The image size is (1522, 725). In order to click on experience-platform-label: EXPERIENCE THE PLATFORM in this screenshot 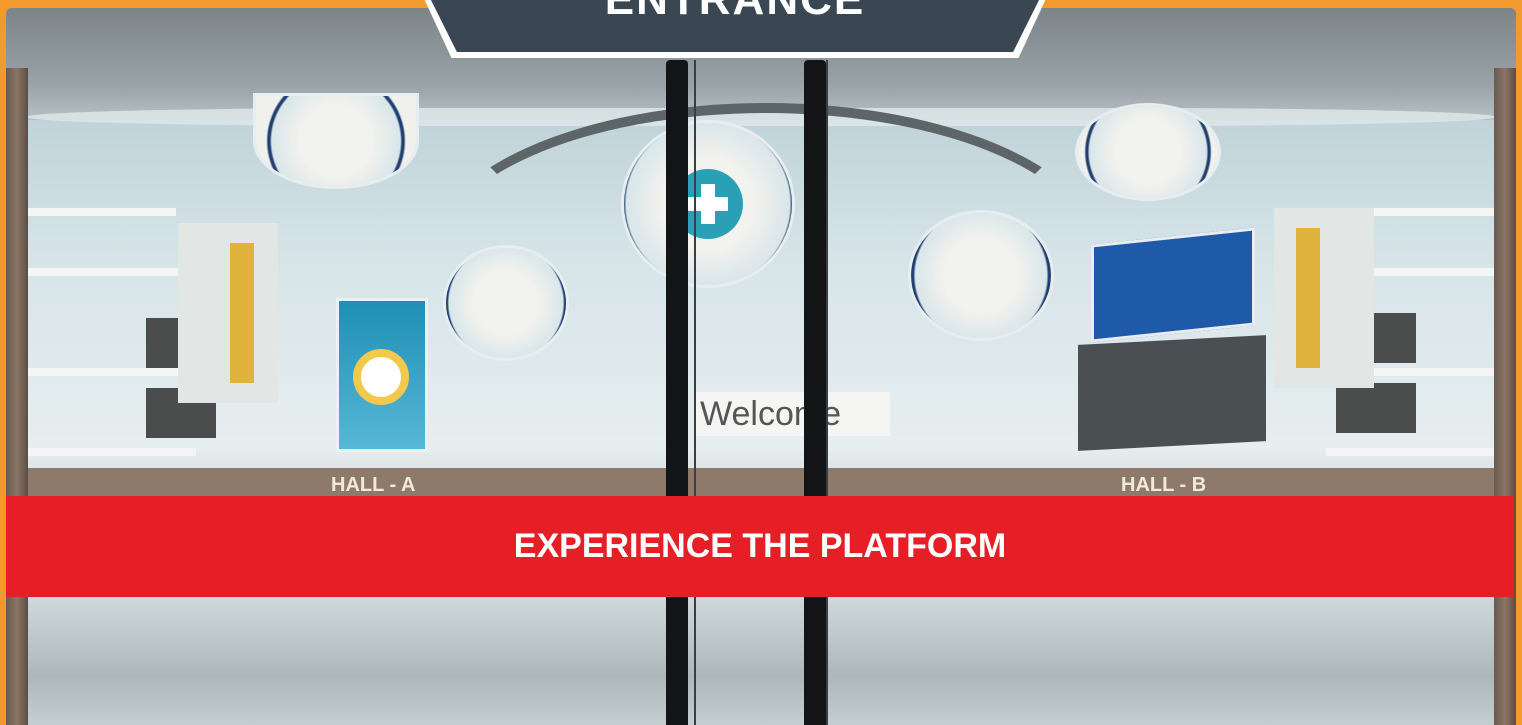, I will do `click(760, 546)`.